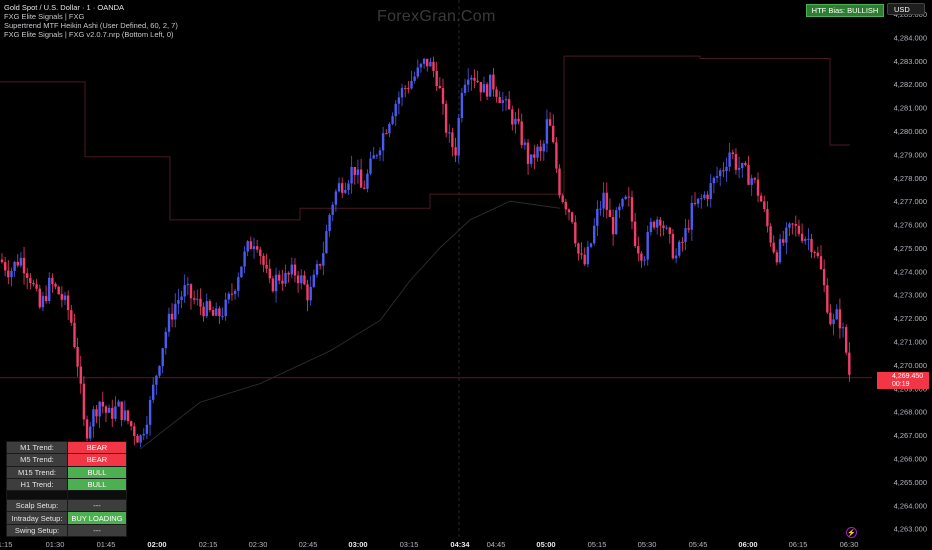  What do you see at coordinates (906, 9) in the screenshot?
I see `currency-selector: USD` at bounding box center [906, 9].